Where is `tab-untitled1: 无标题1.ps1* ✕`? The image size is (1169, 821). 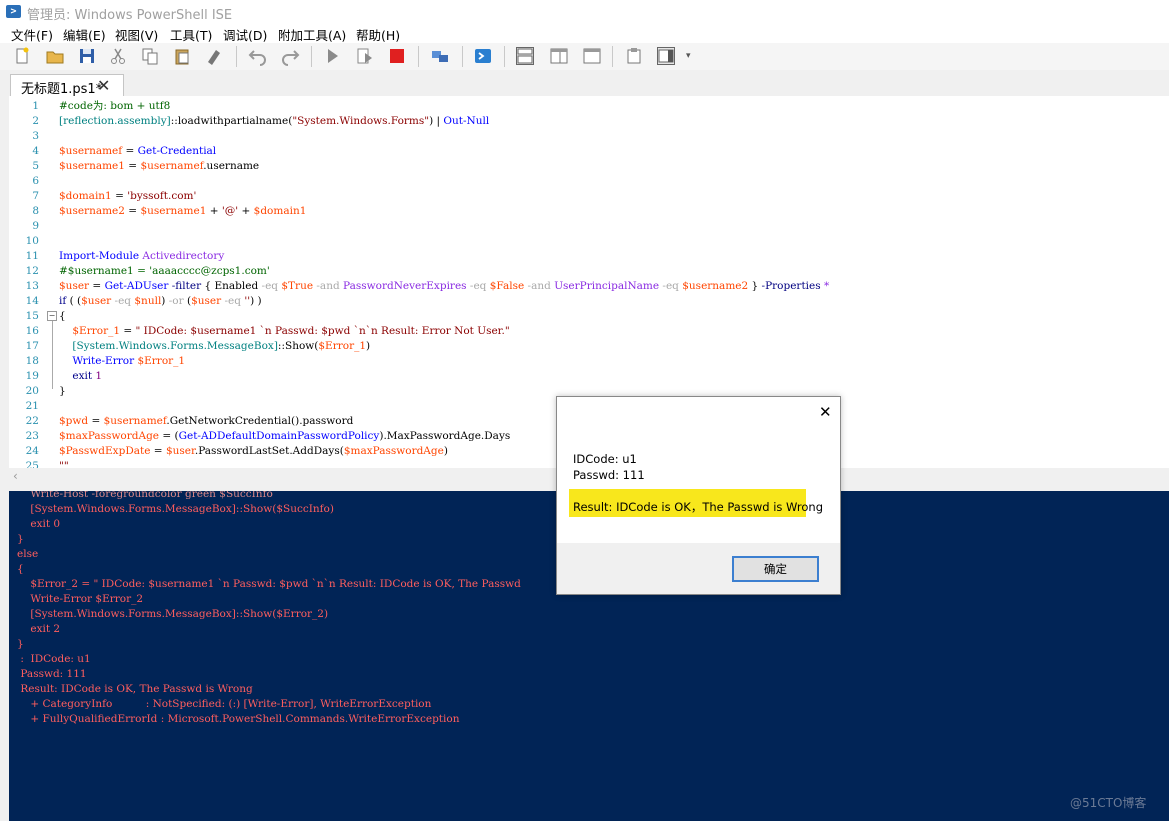
tab-untitled1: 无标题1.ps1* ✕ is located at coordinates (67, 85).